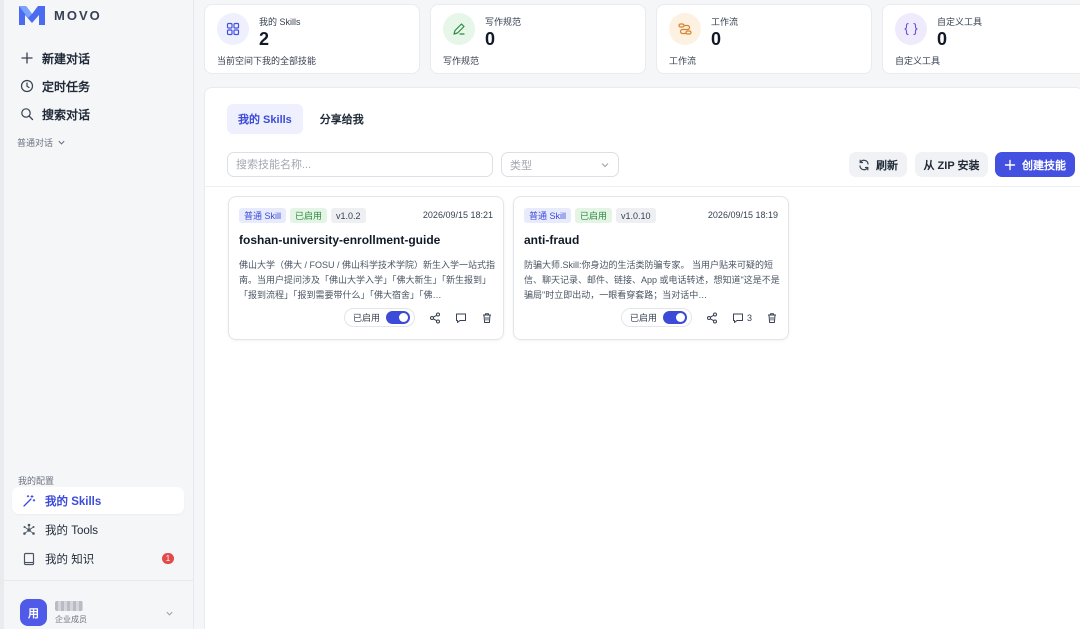  I want to click on stat-card-skills: 我的 Skills 2 当前空间下我的全部技能, so click(312, 39).